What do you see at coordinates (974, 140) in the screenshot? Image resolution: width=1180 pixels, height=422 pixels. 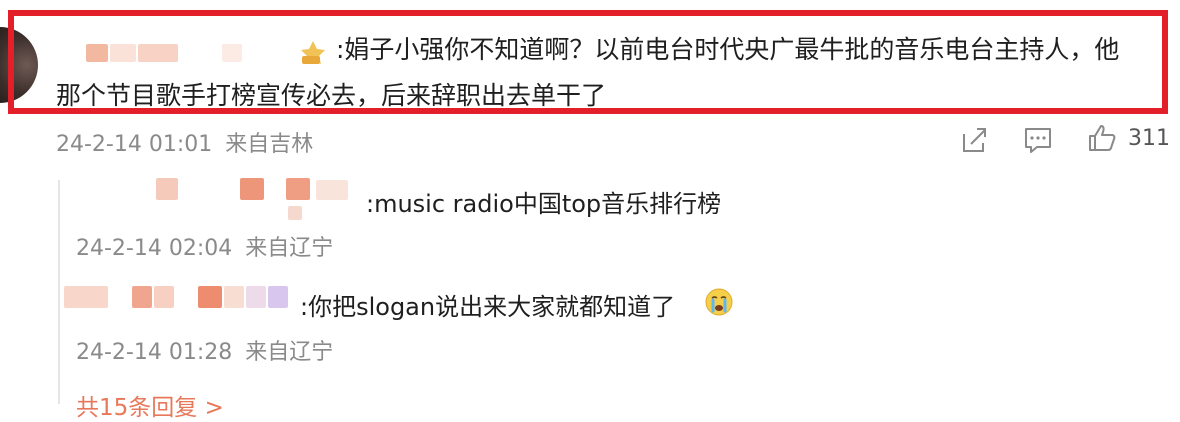 I see `share-icon` at bounding box center [974, 140].